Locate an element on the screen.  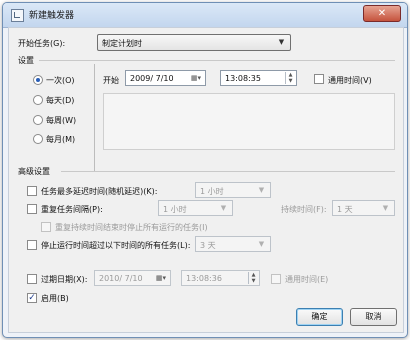
repeat-label: 重复任务间隔(P): is located at coordinates (72, 209).